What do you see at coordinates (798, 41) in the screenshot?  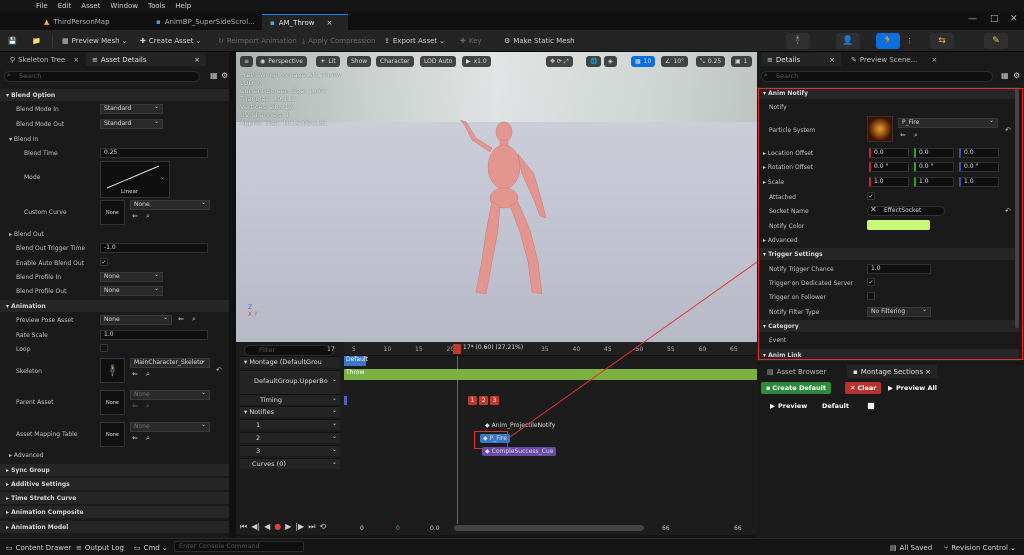 I see `skeleton-mode-button: 🕴` at bounding box center [798, 41].